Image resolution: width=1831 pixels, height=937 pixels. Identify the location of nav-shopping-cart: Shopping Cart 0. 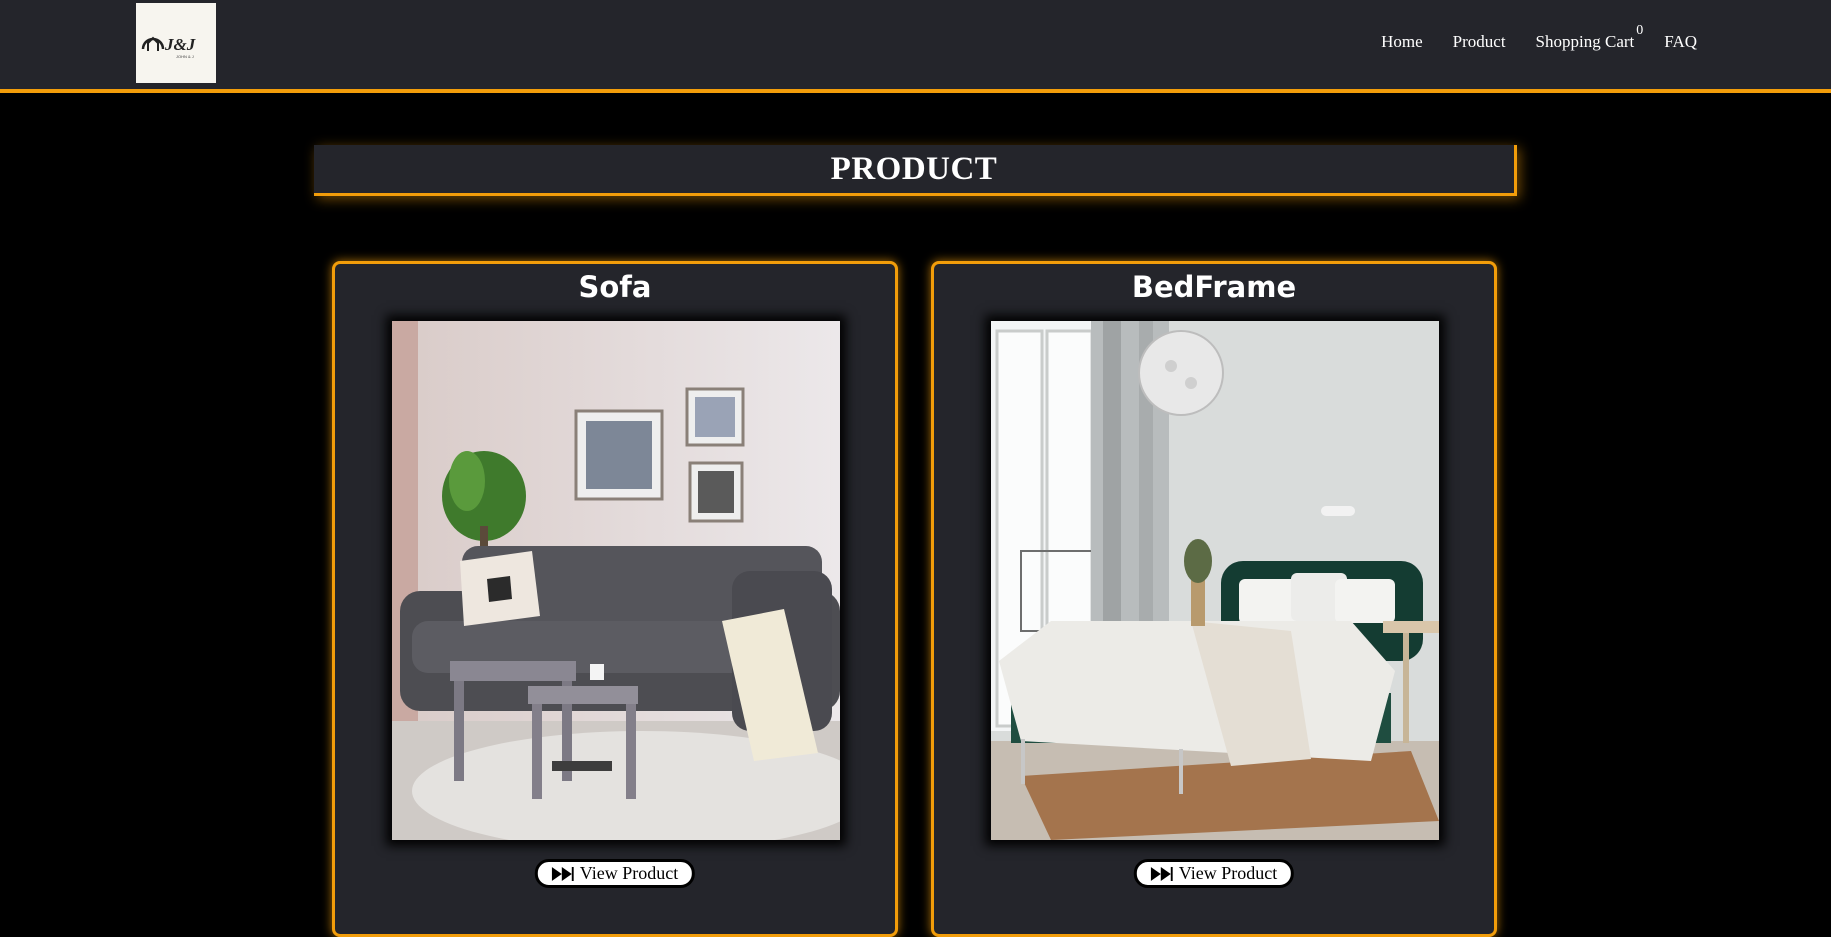
(1589, 37).